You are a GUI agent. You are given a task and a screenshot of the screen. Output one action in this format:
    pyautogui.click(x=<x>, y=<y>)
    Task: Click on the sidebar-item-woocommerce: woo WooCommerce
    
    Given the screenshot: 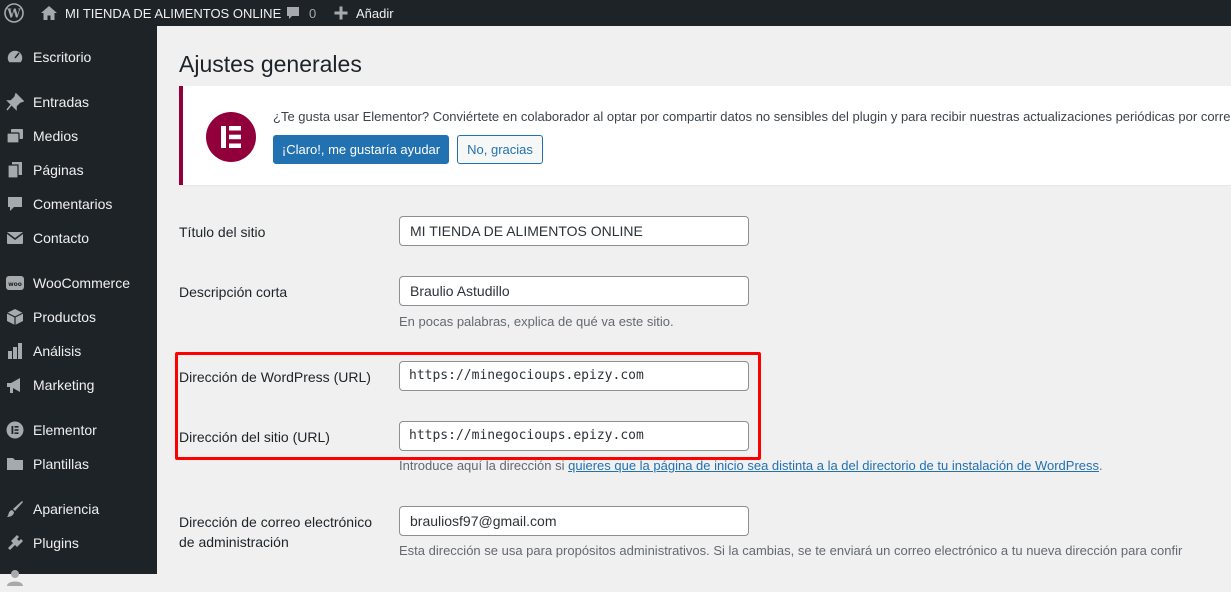 What is the action you would take?
    pyautogui.click(x=78, y=283)
    